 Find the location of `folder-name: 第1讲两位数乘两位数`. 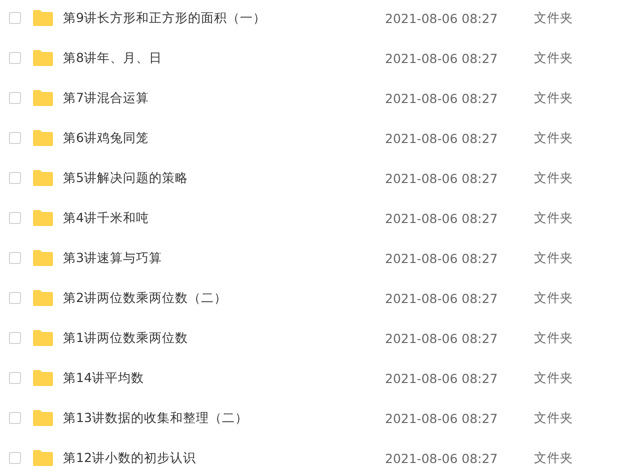

folder-name: 第1讲两位数乘两位数 is located at coordinates (224, 338).